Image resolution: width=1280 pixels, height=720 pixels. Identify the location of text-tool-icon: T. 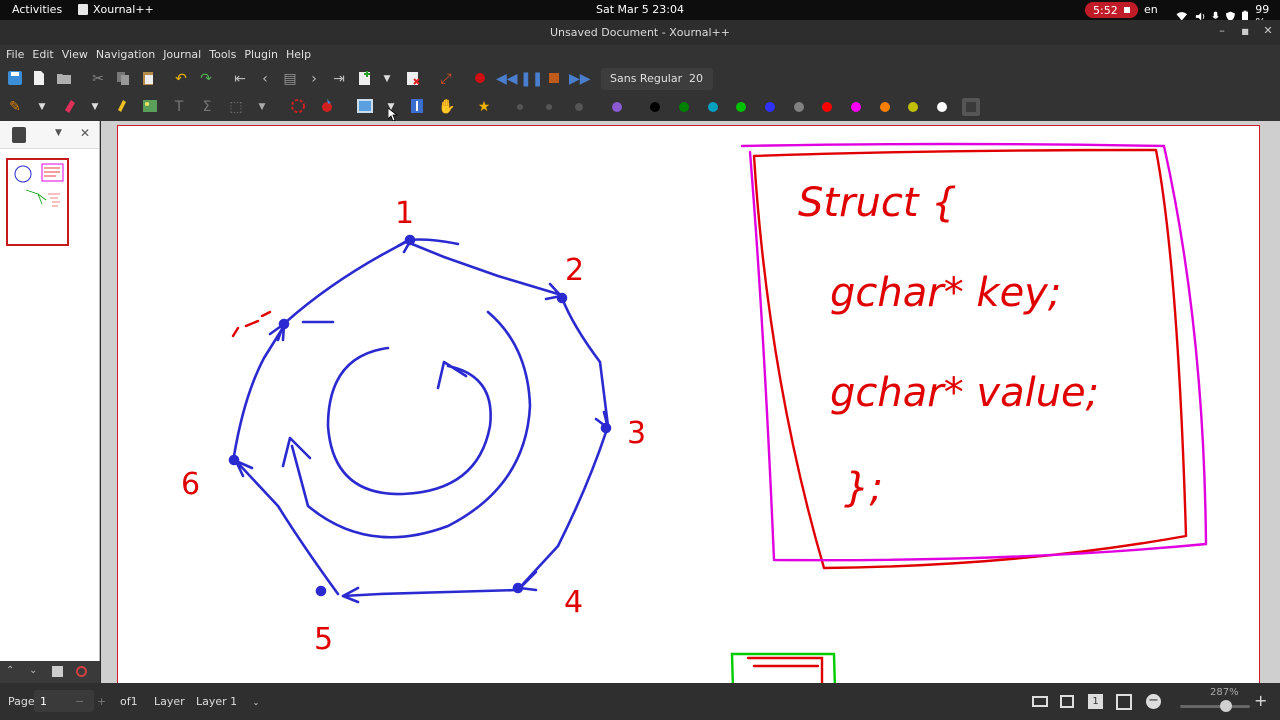
(179, 107).